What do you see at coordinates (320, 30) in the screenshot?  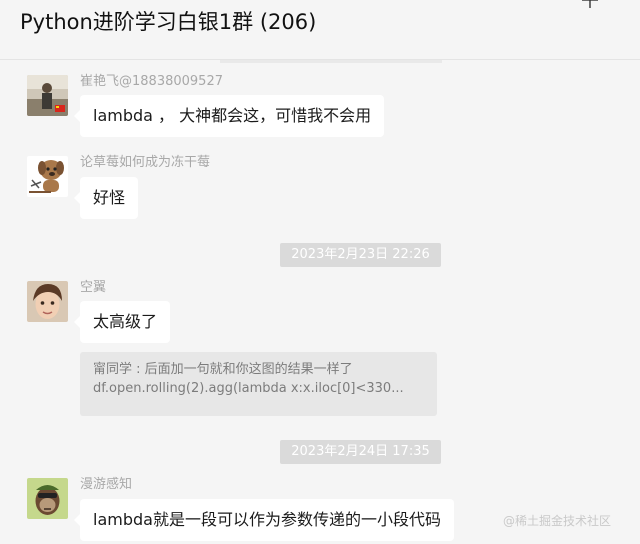 I see `chat-header: Python进阶学习白银1群 (206)` at bounding box center [320, 30].